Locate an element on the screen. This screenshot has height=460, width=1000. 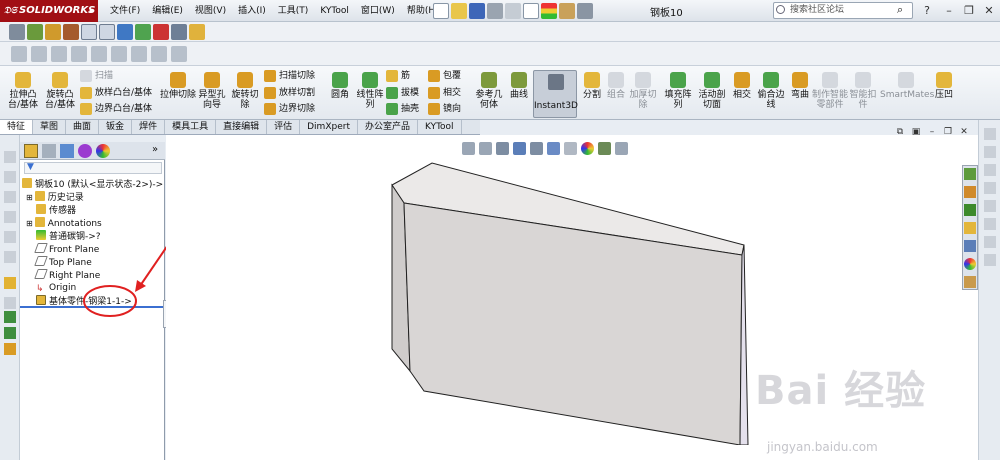
kytool-frame-icon is located at coordinates (197, 32).